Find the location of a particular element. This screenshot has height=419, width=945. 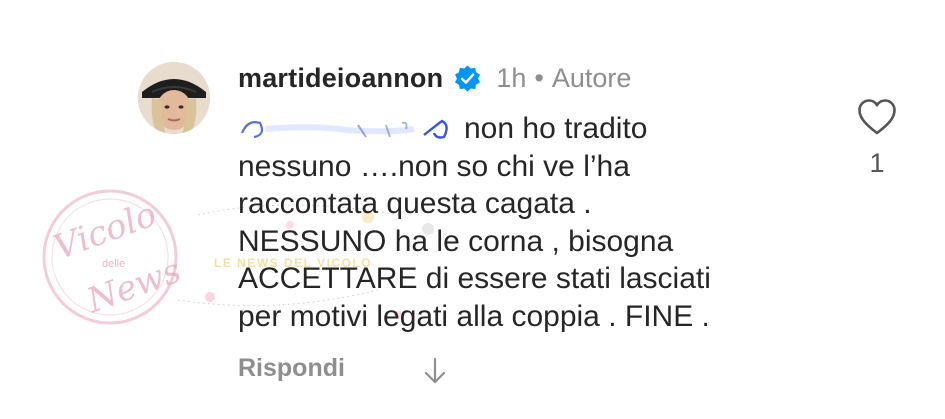

watermark-inner-circle is located at coordinates (110, 257).